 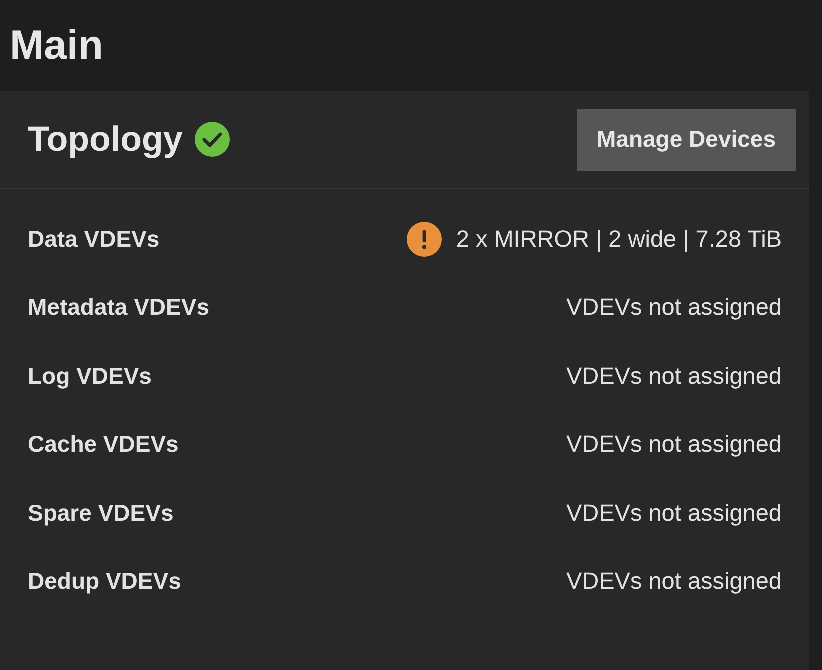 I want to click on card-title: Topology, so click(x=105, y=139).